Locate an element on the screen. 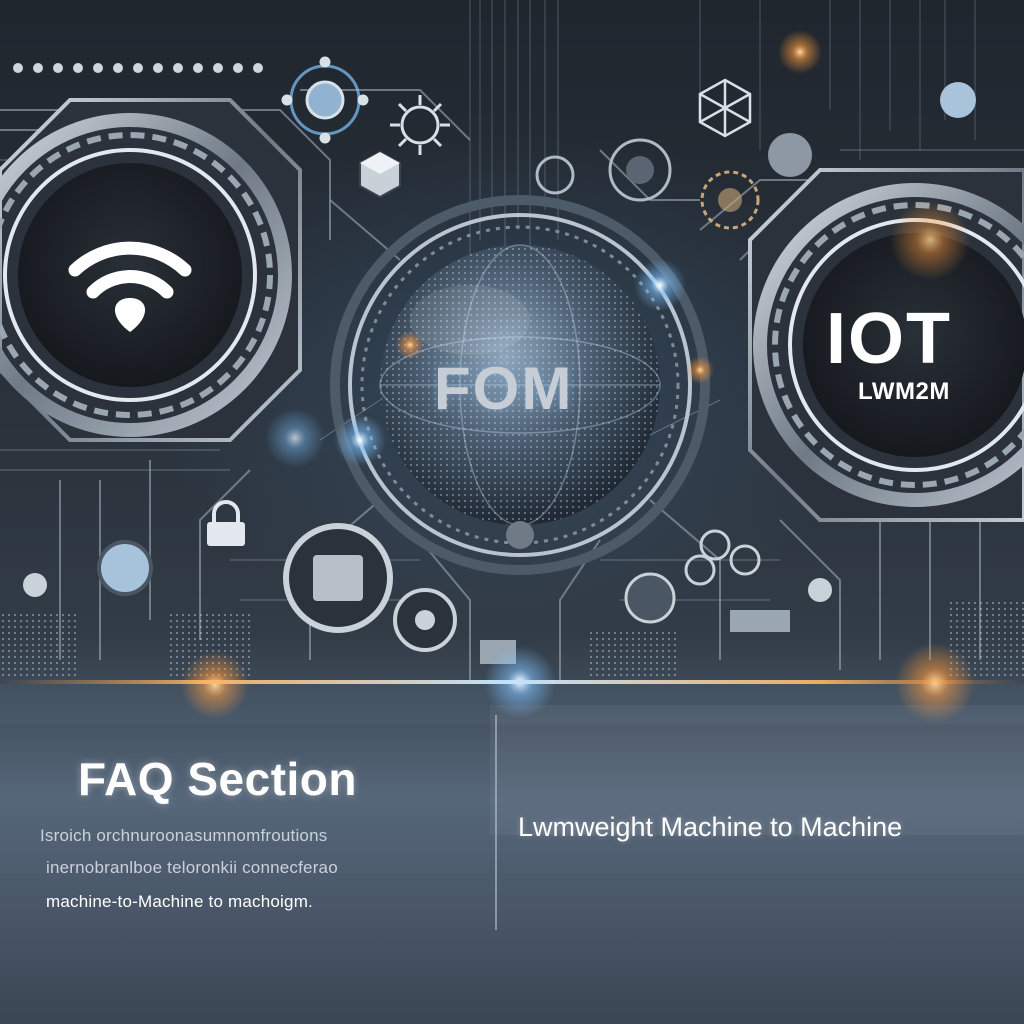 Image resolution: width=1024 pixels, height=1024 pixels. gear-icon is located at coordinates (420, 125).